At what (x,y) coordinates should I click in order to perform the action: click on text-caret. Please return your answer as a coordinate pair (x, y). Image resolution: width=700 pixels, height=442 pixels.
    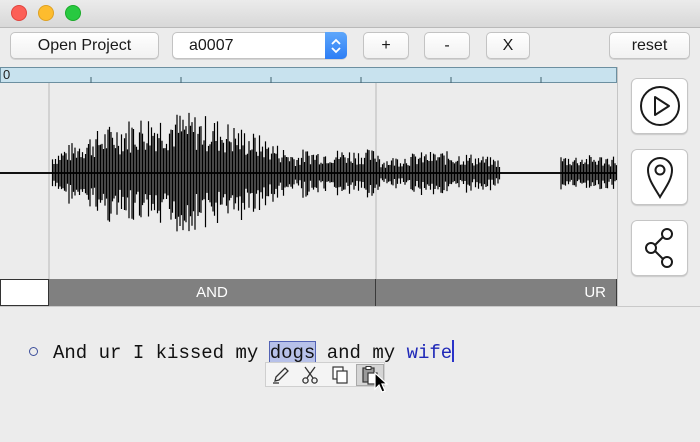
    Looking at the image, I should click on (453, 351).